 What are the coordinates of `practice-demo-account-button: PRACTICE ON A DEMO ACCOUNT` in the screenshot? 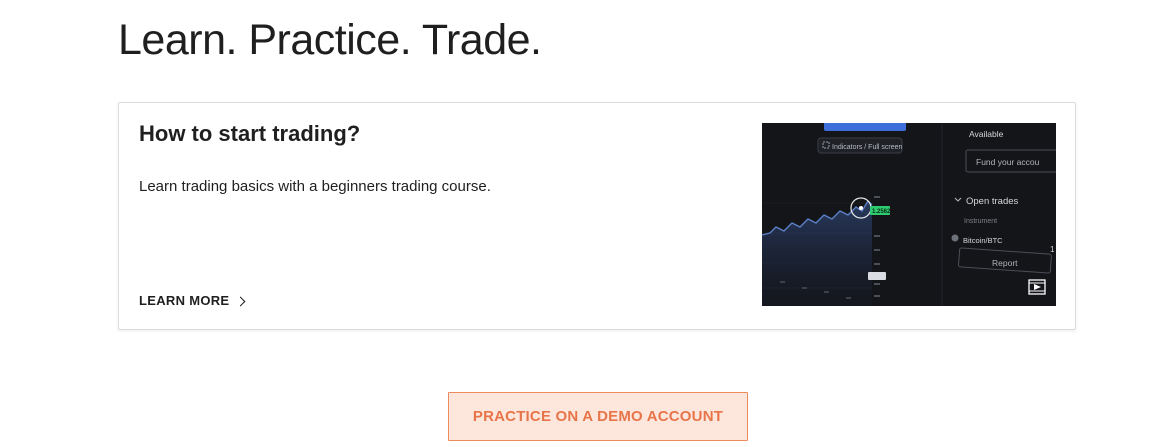 It's located at (598, 416).